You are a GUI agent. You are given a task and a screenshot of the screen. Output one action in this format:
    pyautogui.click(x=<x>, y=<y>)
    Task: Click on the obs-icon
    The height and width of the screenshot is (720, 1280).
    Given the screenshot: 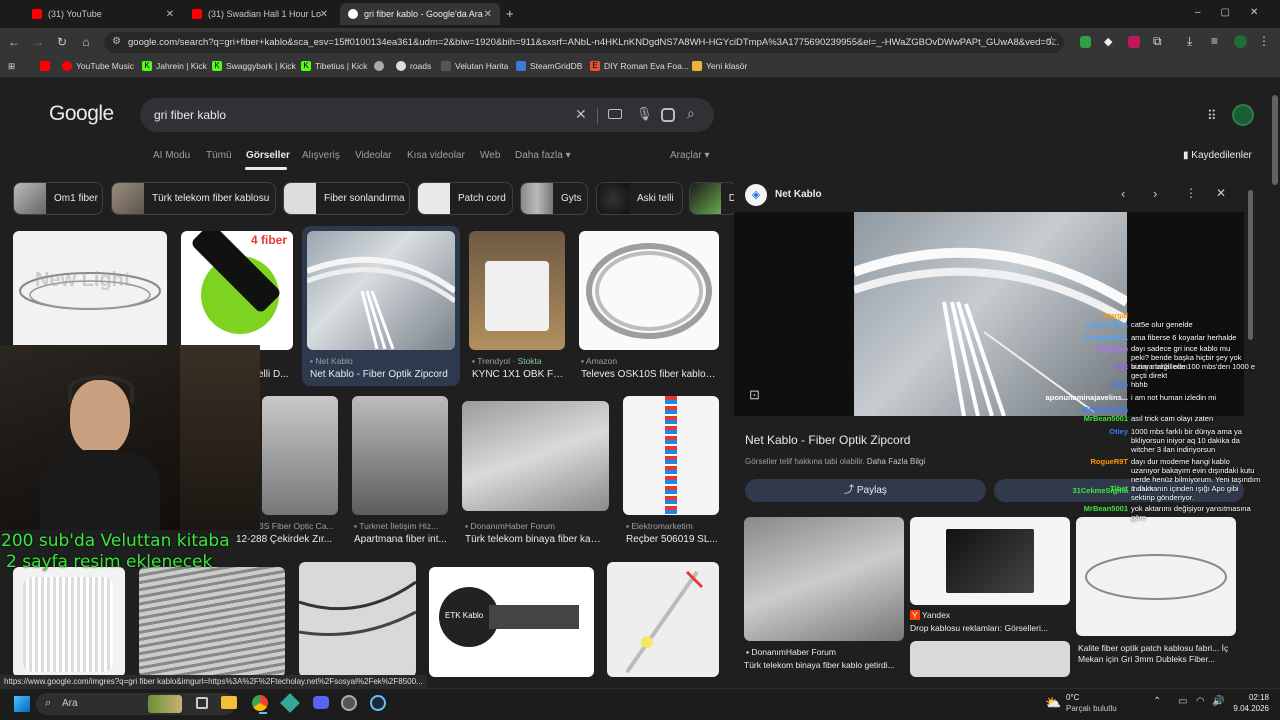 What is the action you would take?
    pyautogui.click(x=349, y=703)
    